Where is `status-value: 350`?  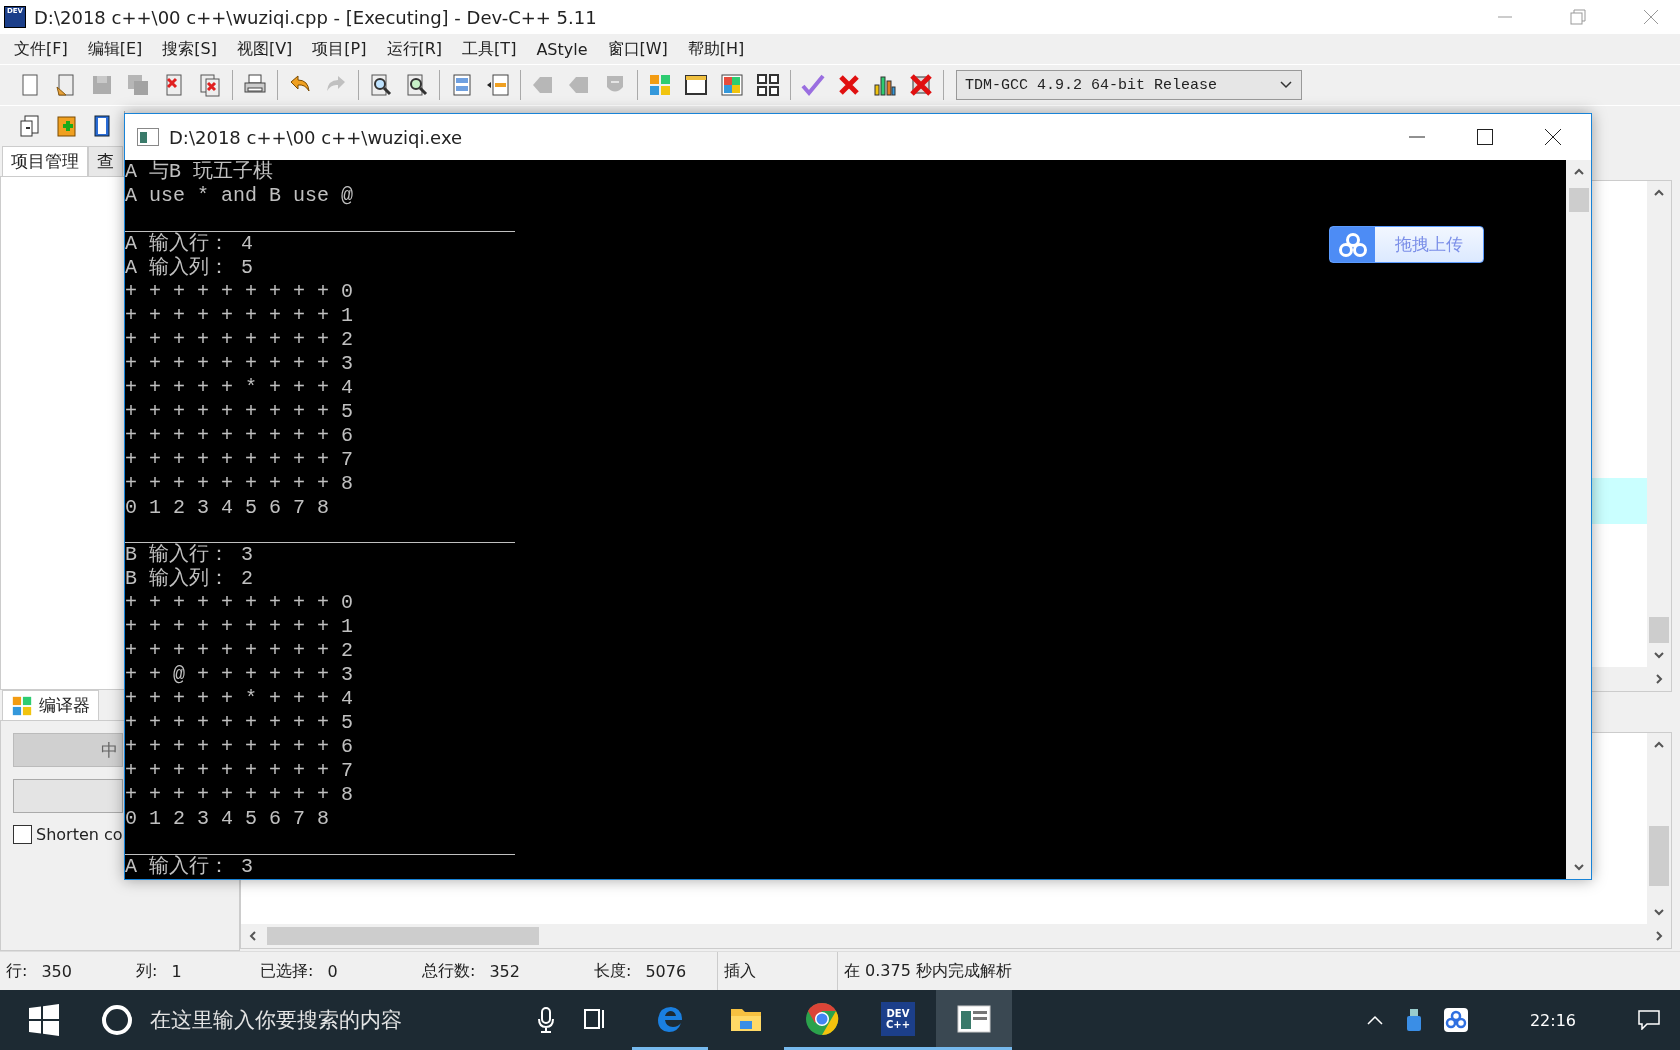
status-value: 350 is located at coordinates (56, 971).